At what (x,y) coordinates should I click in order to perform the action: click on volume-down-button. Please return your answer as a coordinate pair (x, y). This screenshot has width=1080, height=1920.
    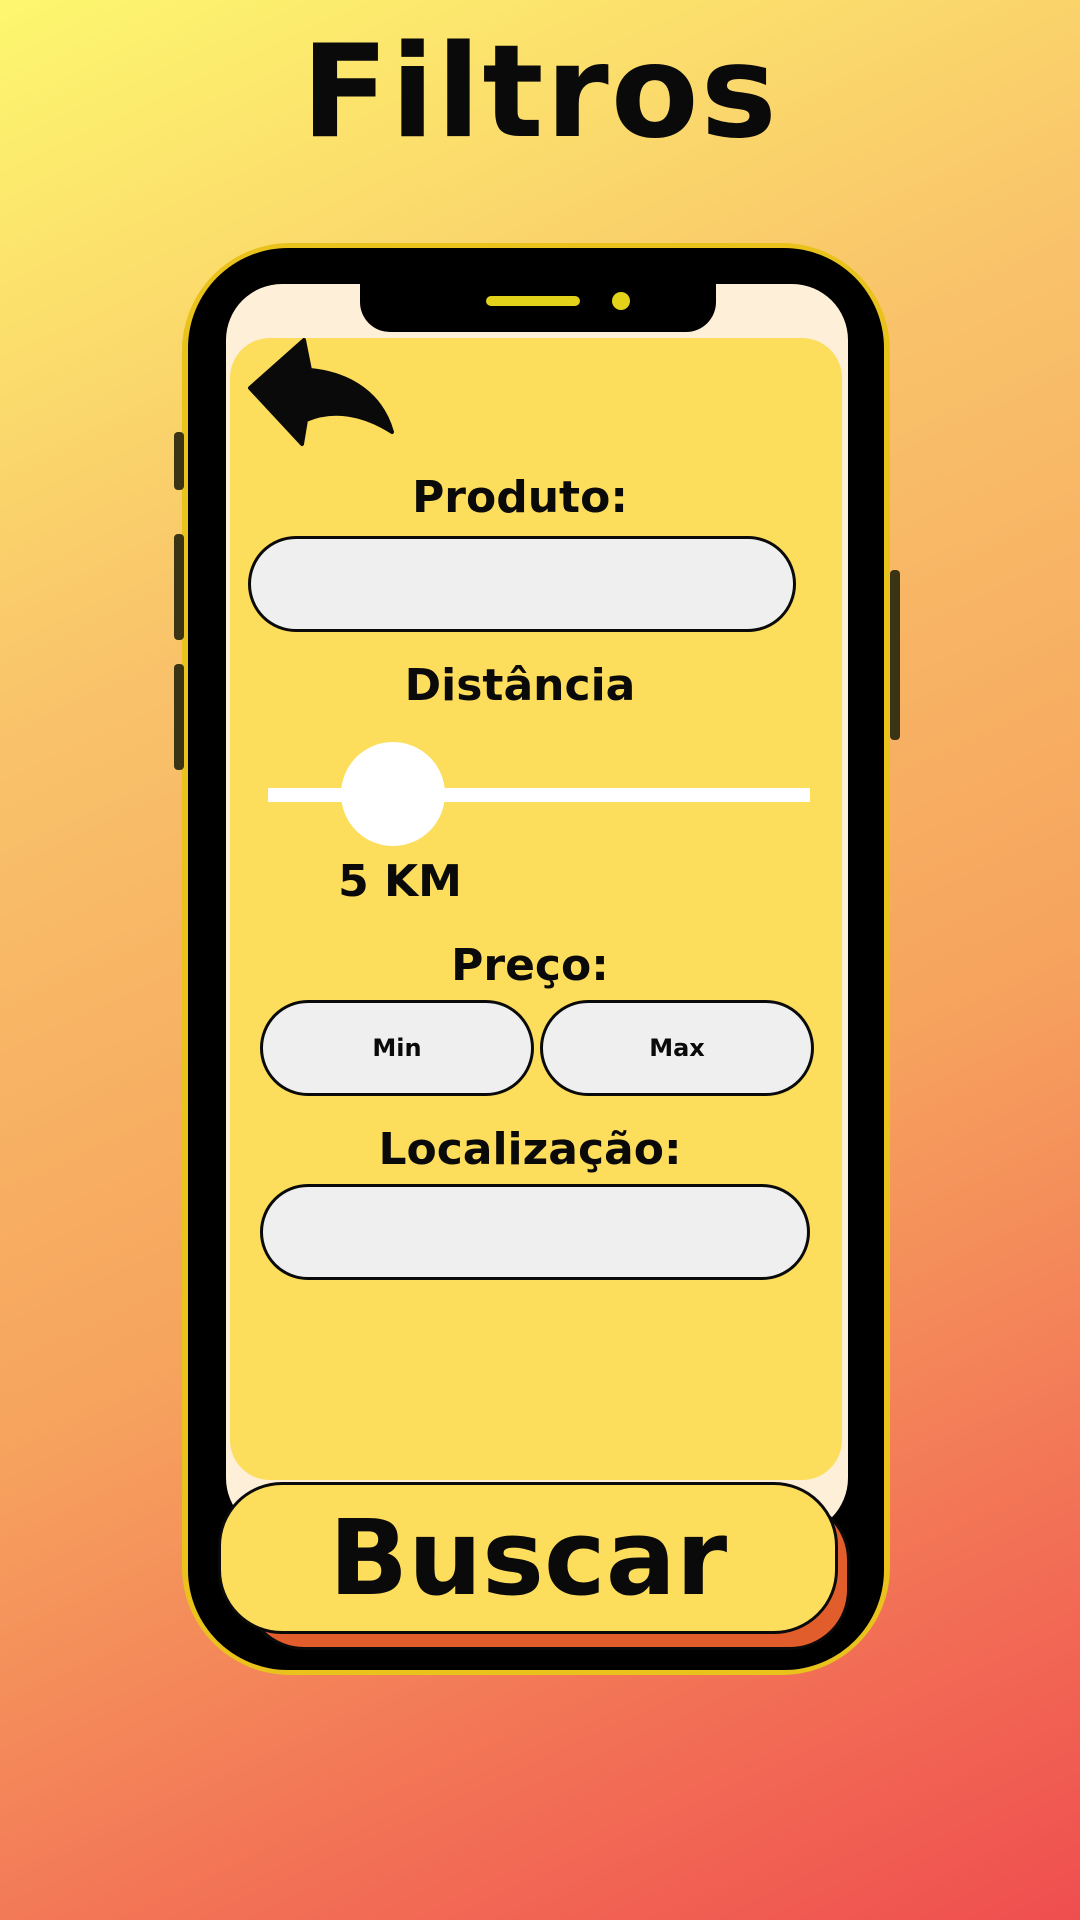
    Looking at the image, I should click on (179, 717).